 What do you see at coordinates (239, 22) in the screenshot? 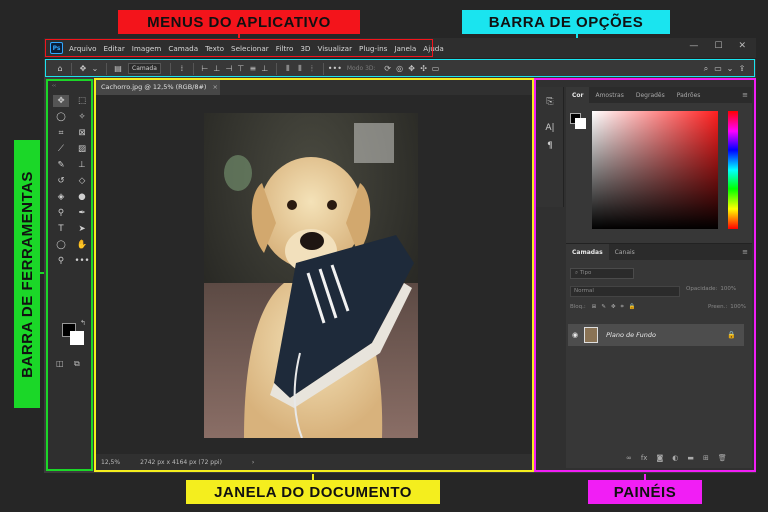
I see `callout-menus-label: MENUS DO APLICATIVO` at bounding box center [239, 22].